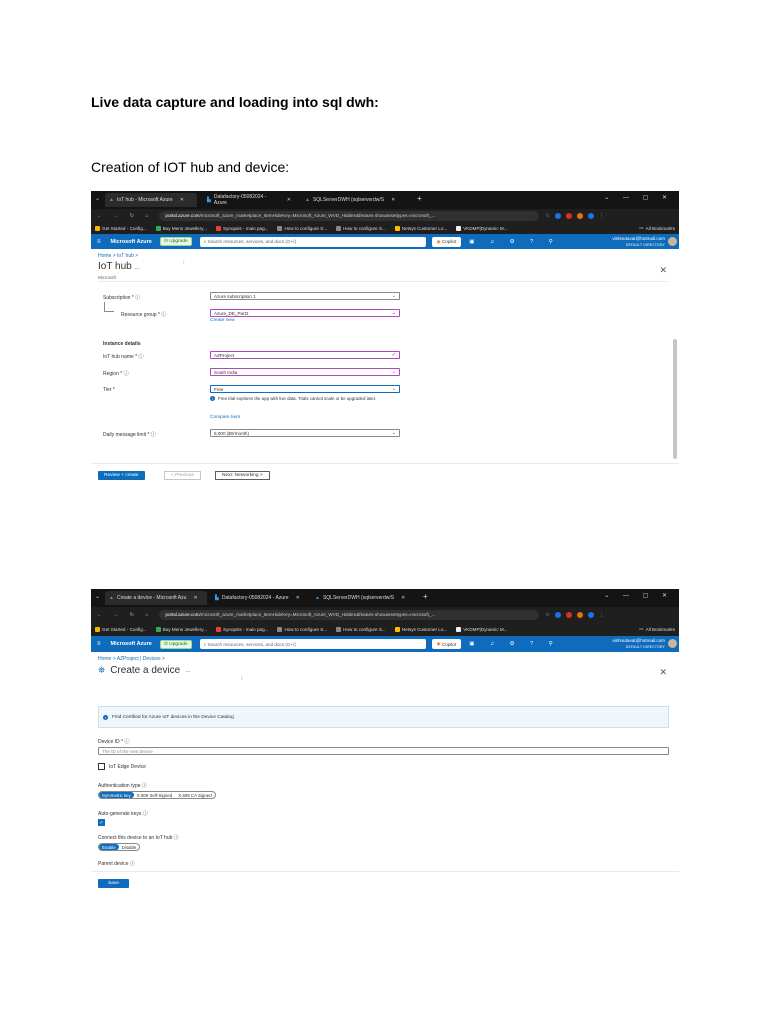 The image size is (768, 1024). Describe the element at coordinates (101, 766) in the screenshot. I see `iot-edge-checkbox` at that location.